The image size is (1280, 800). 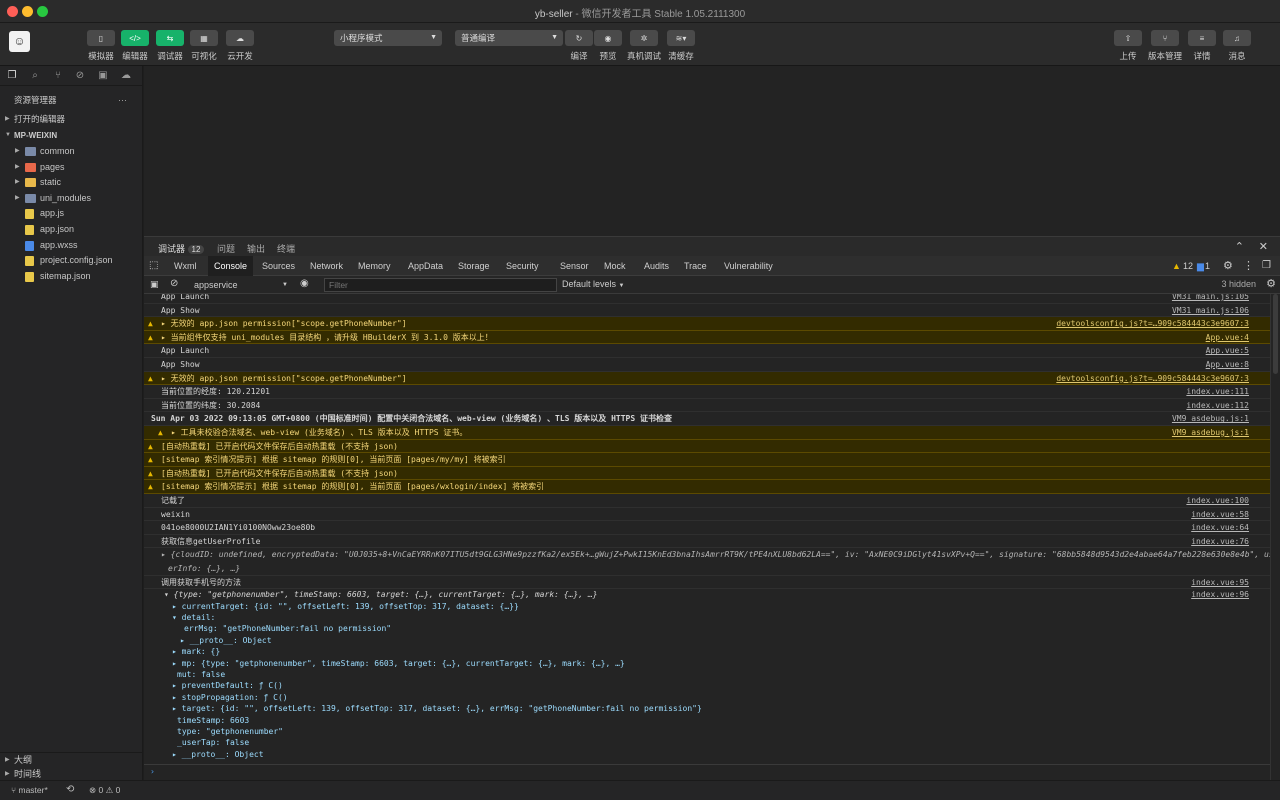 I want to click on error-icon: ⊗, so click(x=93, y=790).